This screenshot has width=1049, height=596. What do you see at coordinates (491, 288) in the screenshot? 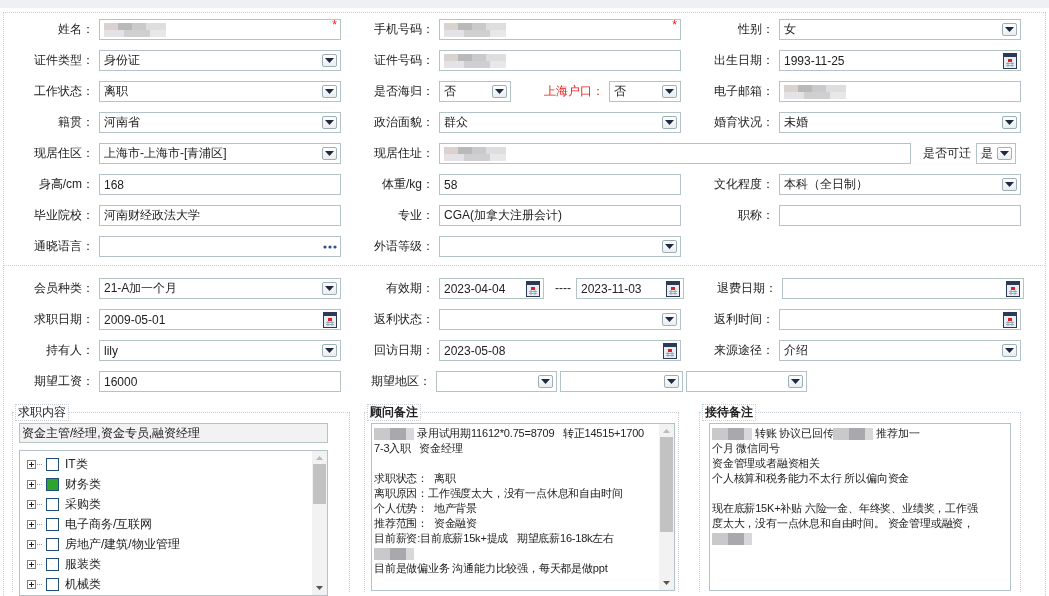
I see `date-field: 2023-04-04` at bounding box center [491, 288].